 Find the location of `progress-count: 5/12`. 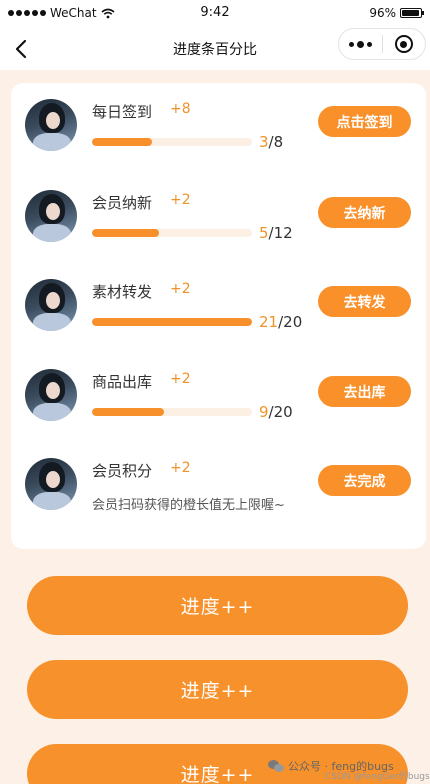

progress-count: 5/12 is located at coordinates (276, 233).